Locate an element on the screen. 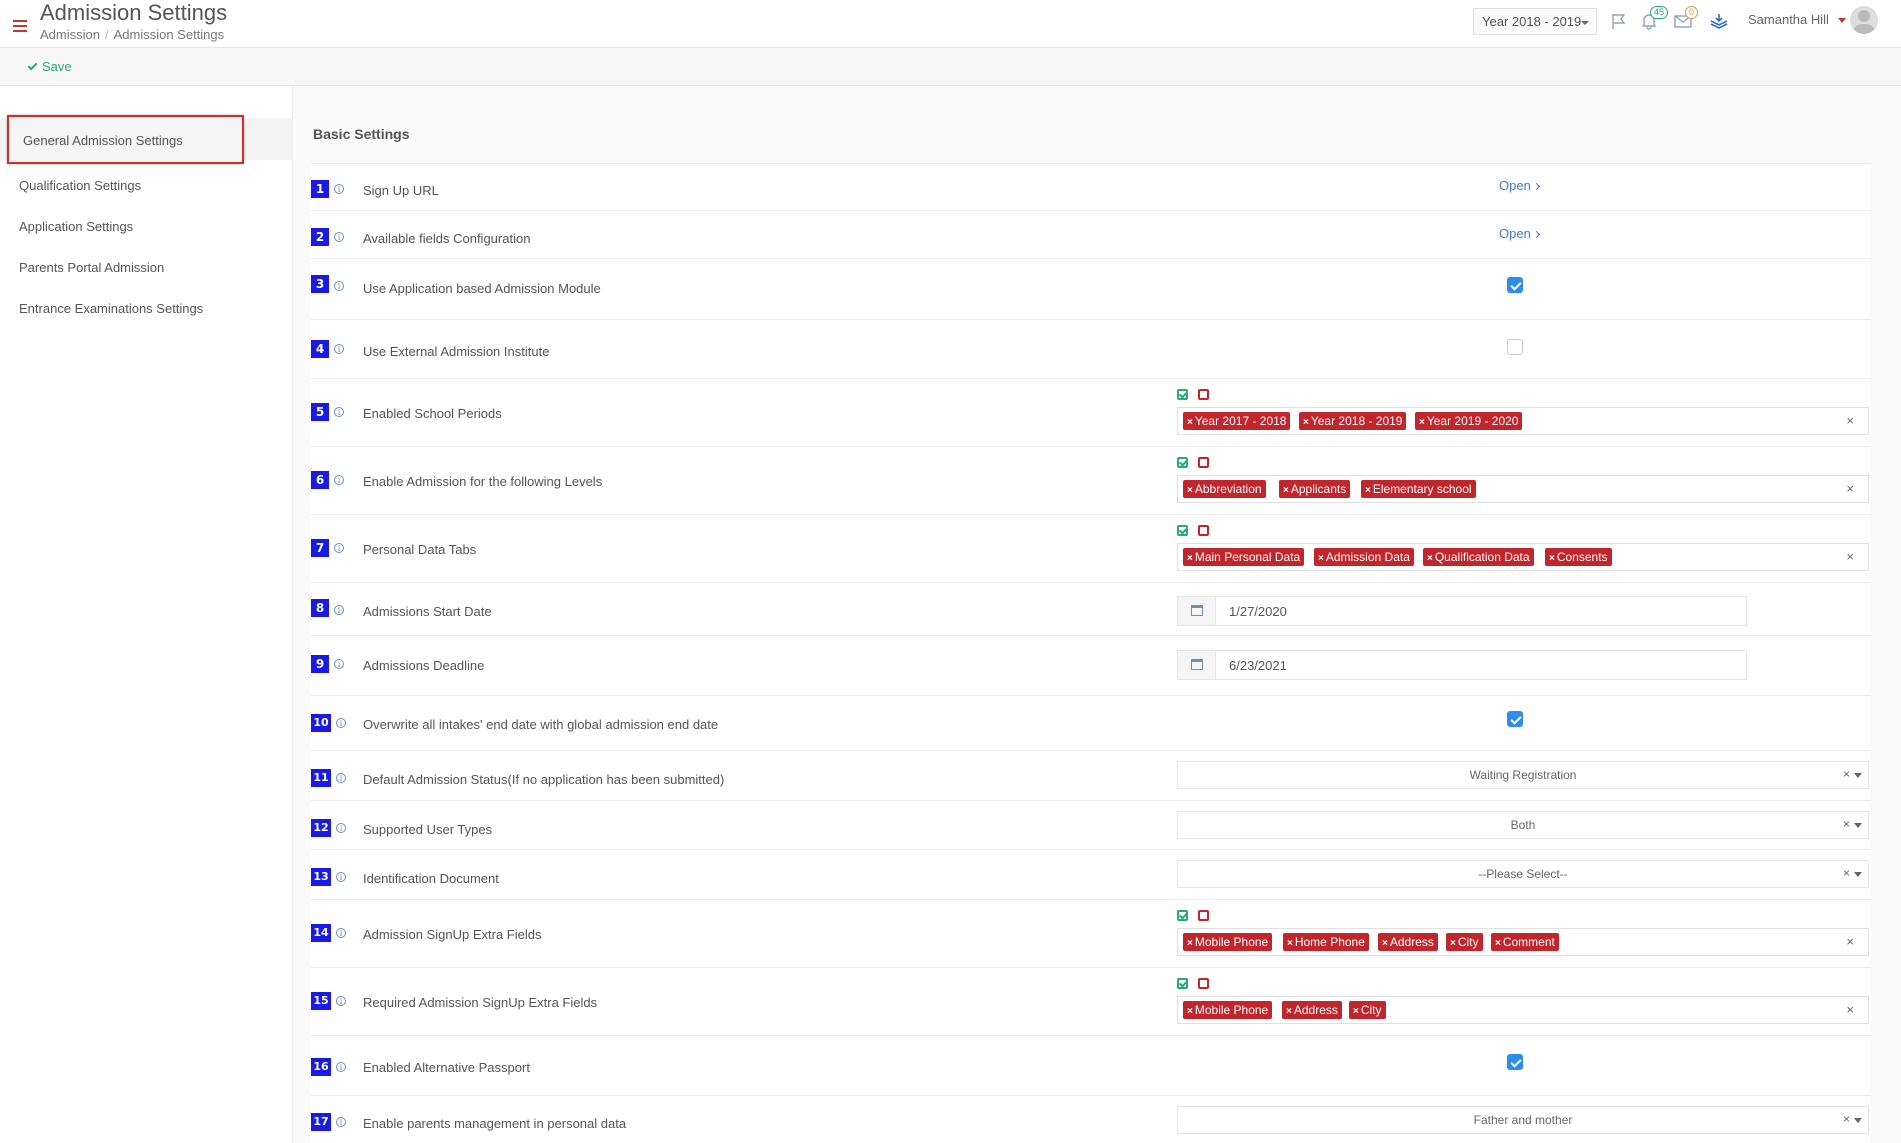  bell-icon: 45 is located at coordinates (1654, 18).